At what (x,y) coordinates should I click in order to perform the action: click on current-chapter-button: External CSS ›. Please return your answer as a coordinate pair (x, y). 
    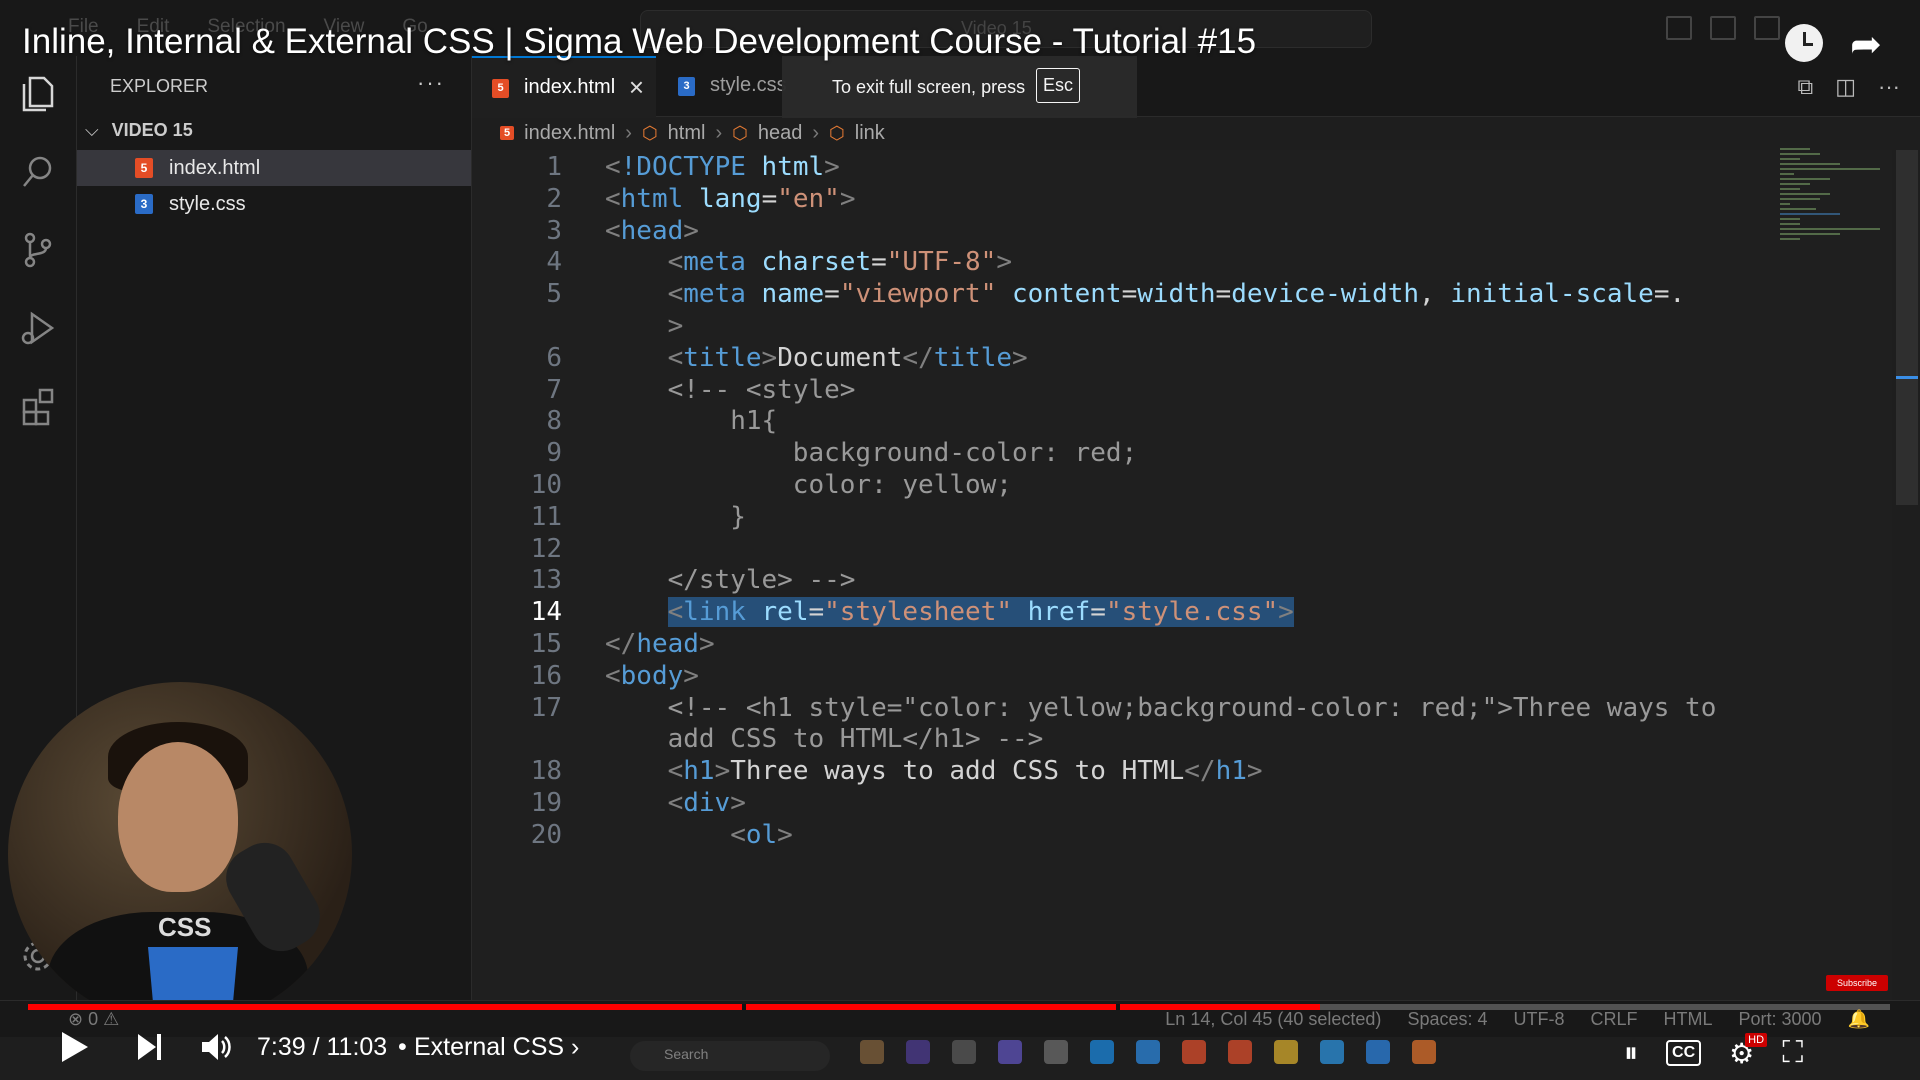
    Looking at the image, I should click on (496, 1047).